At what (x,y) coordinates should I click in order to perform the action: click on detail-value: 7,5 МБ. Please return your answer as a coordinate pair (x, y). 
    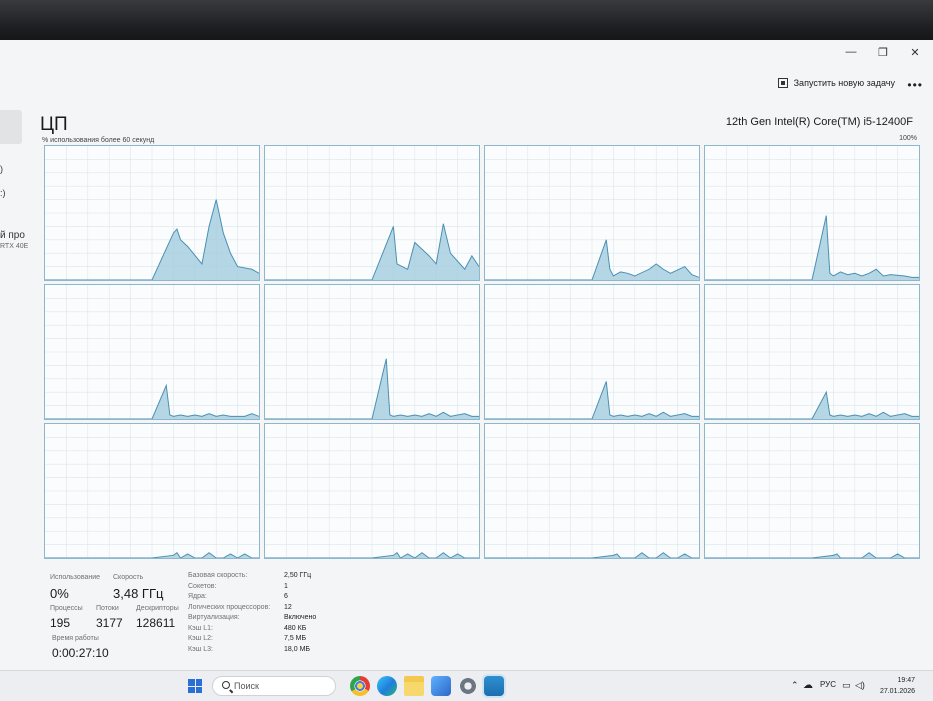
    Looking at the image, I should click on (295, 638).